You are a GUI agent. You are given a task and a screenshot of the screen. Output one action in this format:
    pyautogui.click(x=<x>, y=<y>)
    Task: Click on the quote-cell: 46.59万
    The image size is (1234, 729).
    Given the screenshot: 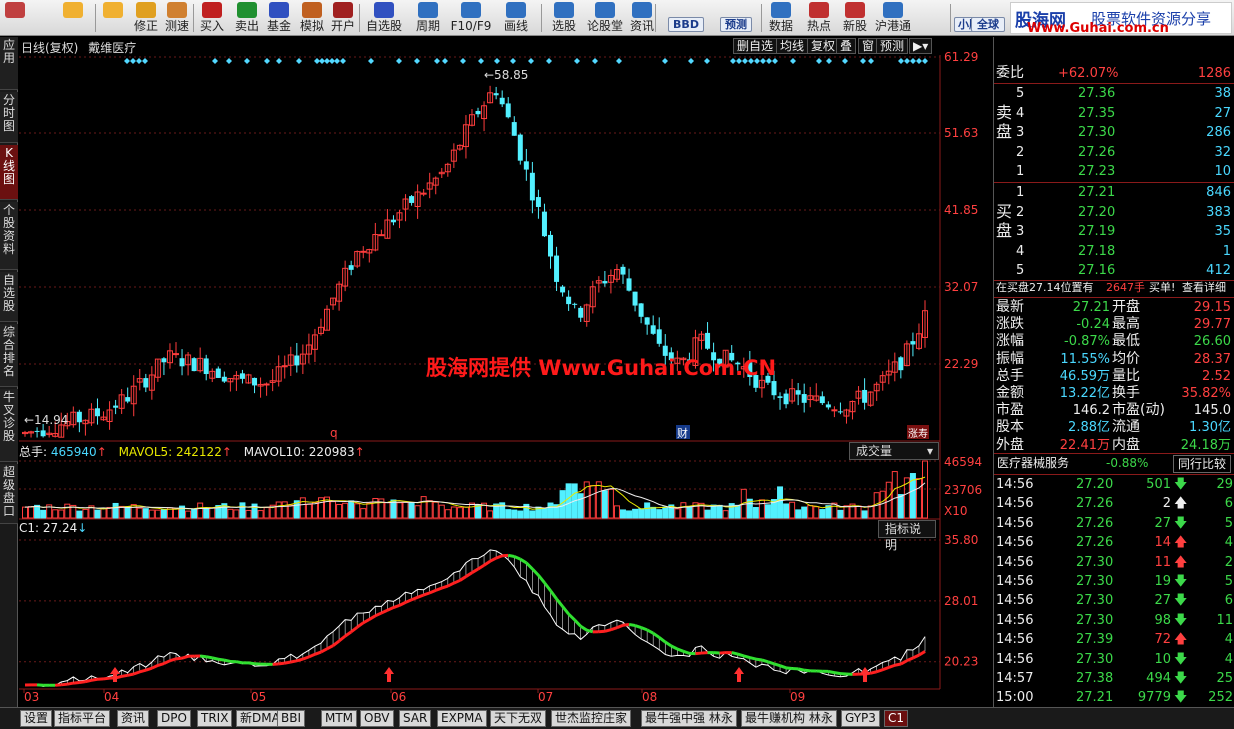 What is the action you would take?
    pyautogui.click(x=1084, y=376)
    